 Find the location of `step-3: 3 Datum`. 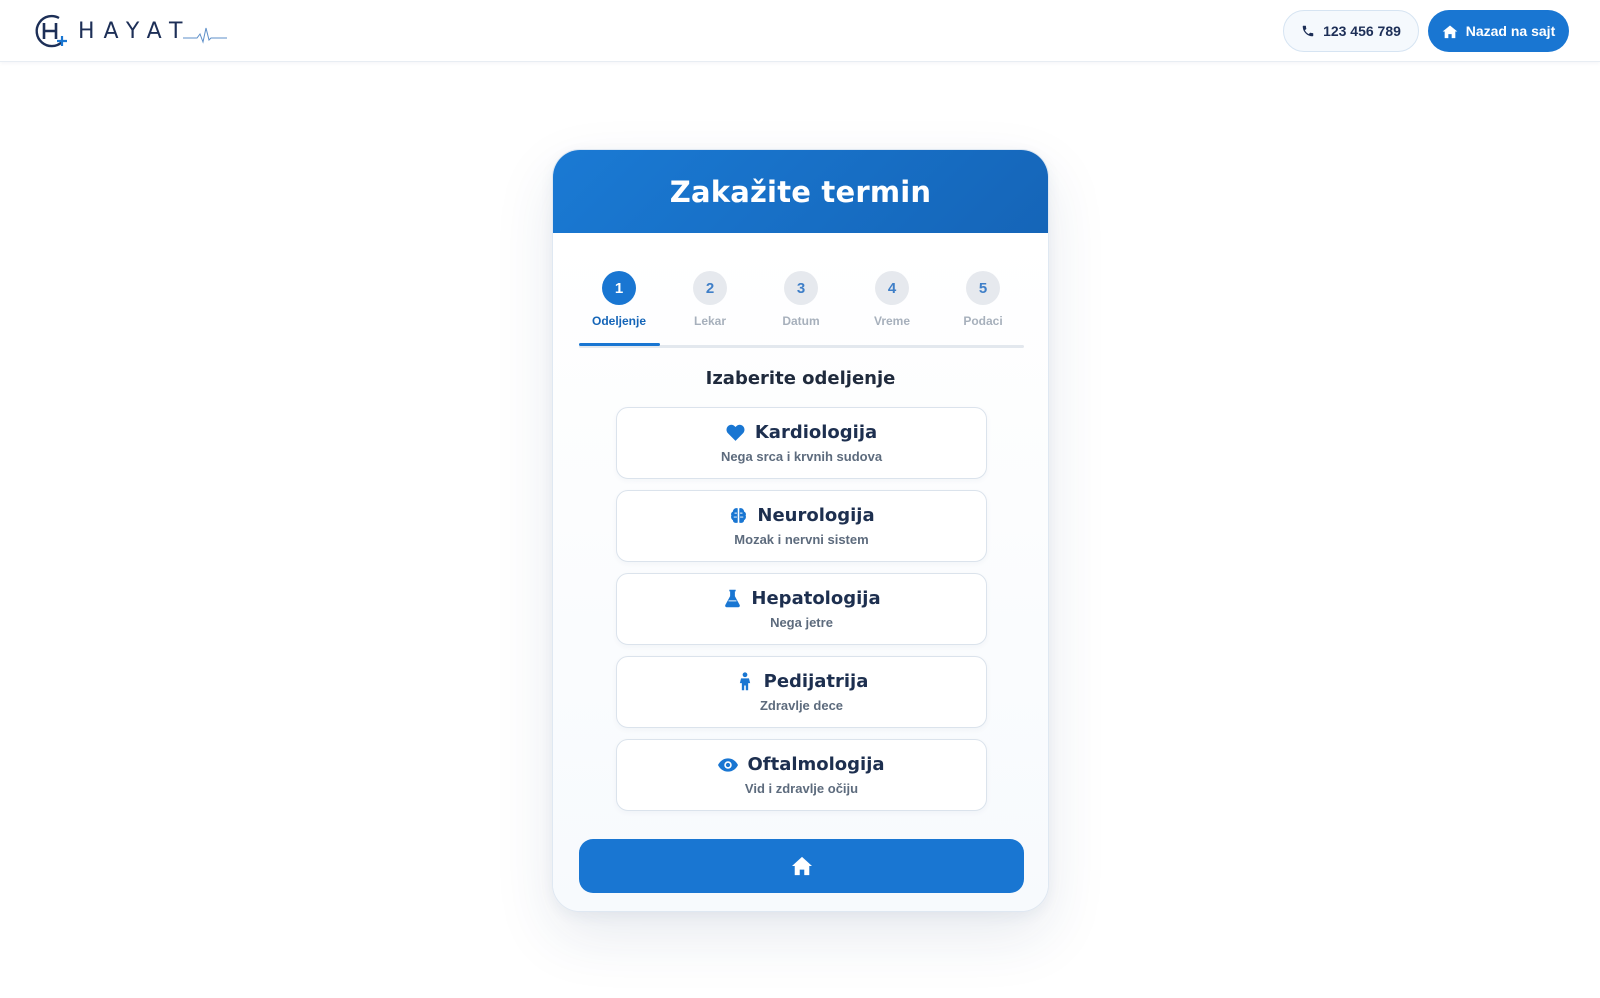

step-3: 3 Datum is located at coordinates (801, 299).